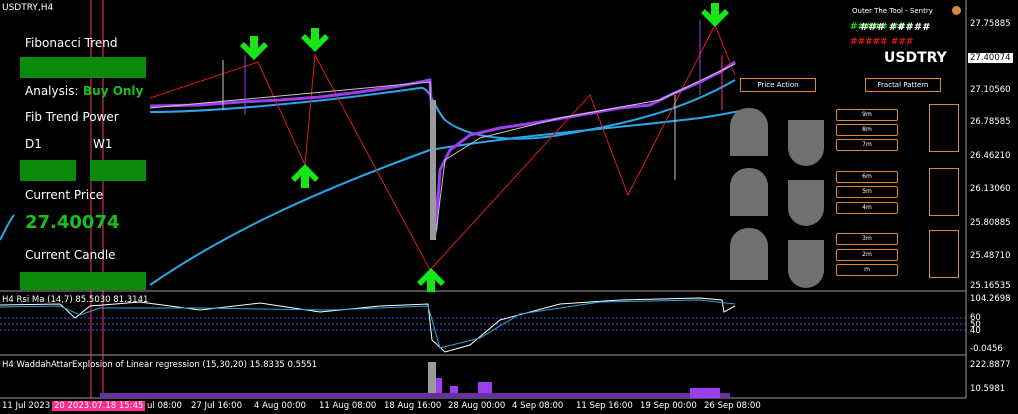  I want to click on time-axis-label: 19 Sep 00:00, so click(668, 406).